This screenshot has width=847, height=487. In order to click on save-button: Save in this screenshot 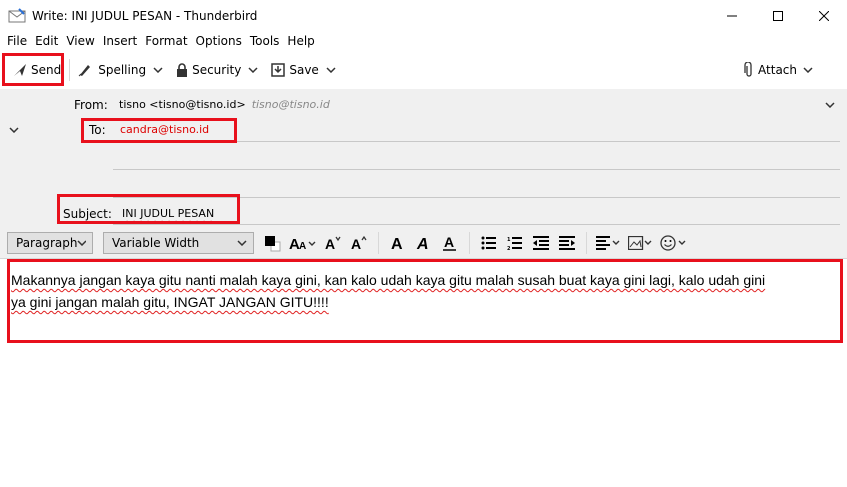, I will do `click(294, 70)`.